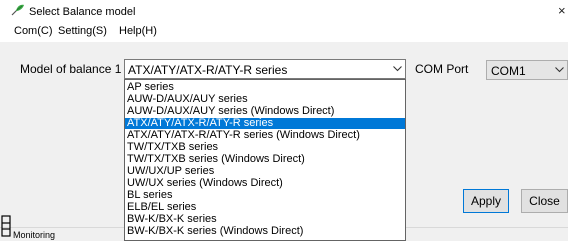  What do you see at coordinates (265, 207) in the screenshot?
I see `dropdown-option: ELB/EL series` at bounding box center [265, 207].